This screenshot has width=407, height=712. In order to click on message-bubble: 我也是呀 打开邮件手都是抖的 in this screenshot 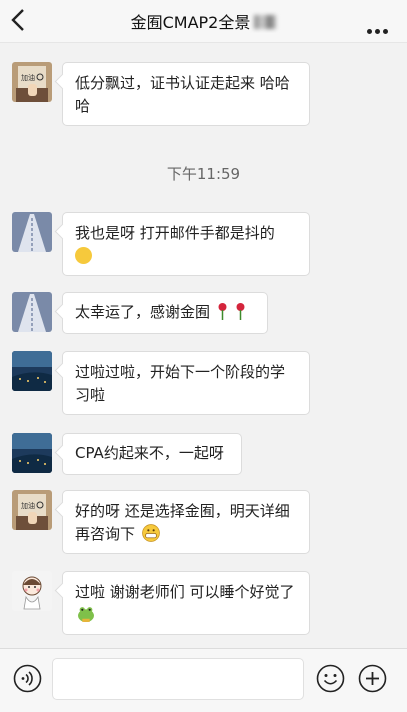, I will do `click(186, 244)`.